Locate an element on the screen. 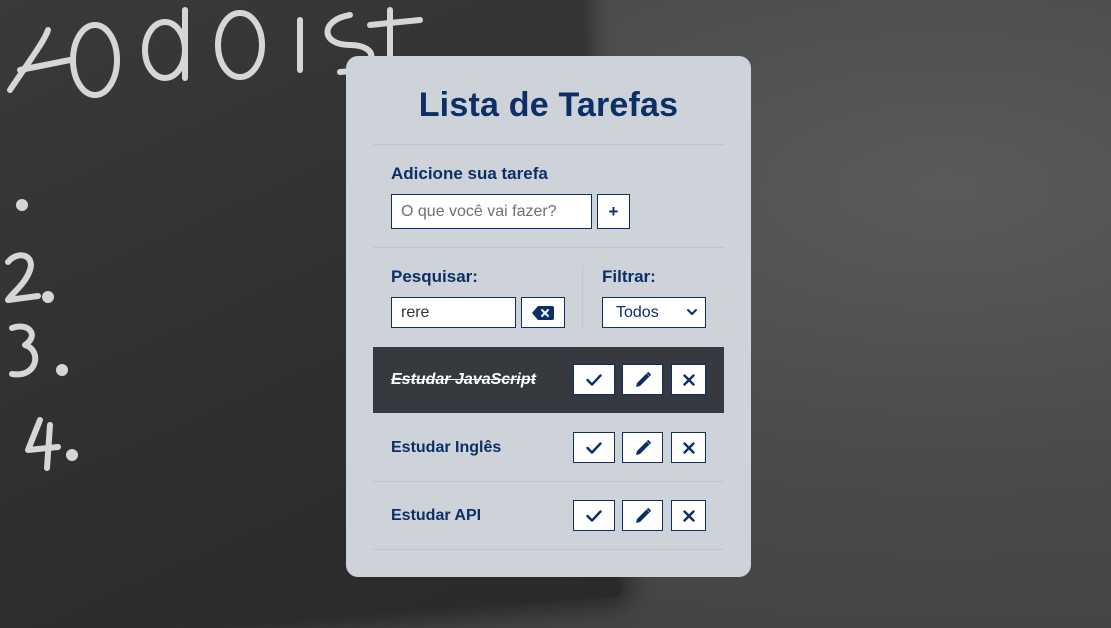  plus-icon: + is located at coordinates (613, 211).